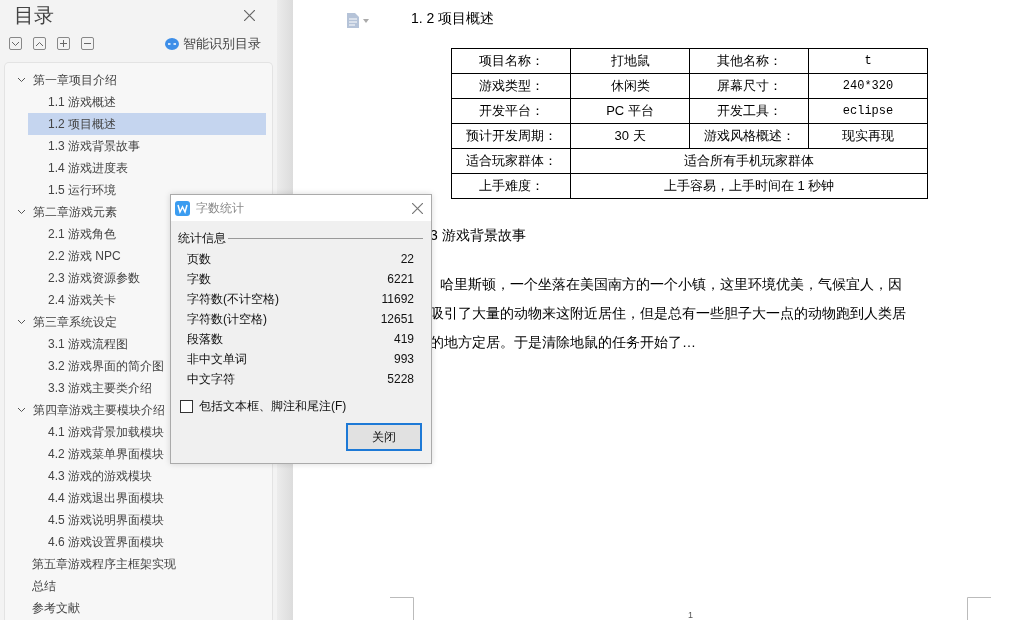 The height and width of the screenshot is (620, 1018). I want to click on table-cell: 其他名称：, so click(749, 61).